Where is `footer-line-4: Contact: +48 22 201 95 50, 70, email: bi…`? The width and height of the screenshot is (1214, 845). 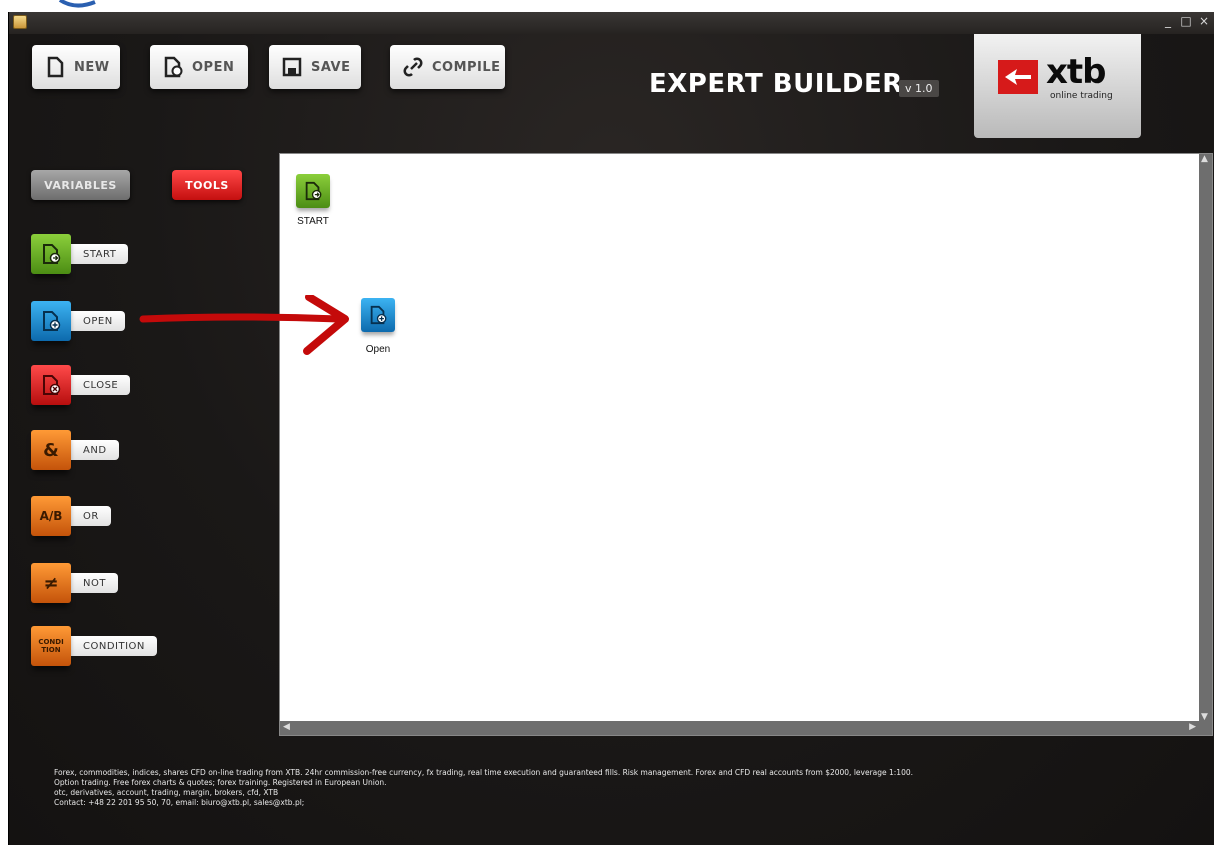 footer-line-4: Contact: +48 22 201 95 50, 70, email: bi… is located at coordinates (179, 802).